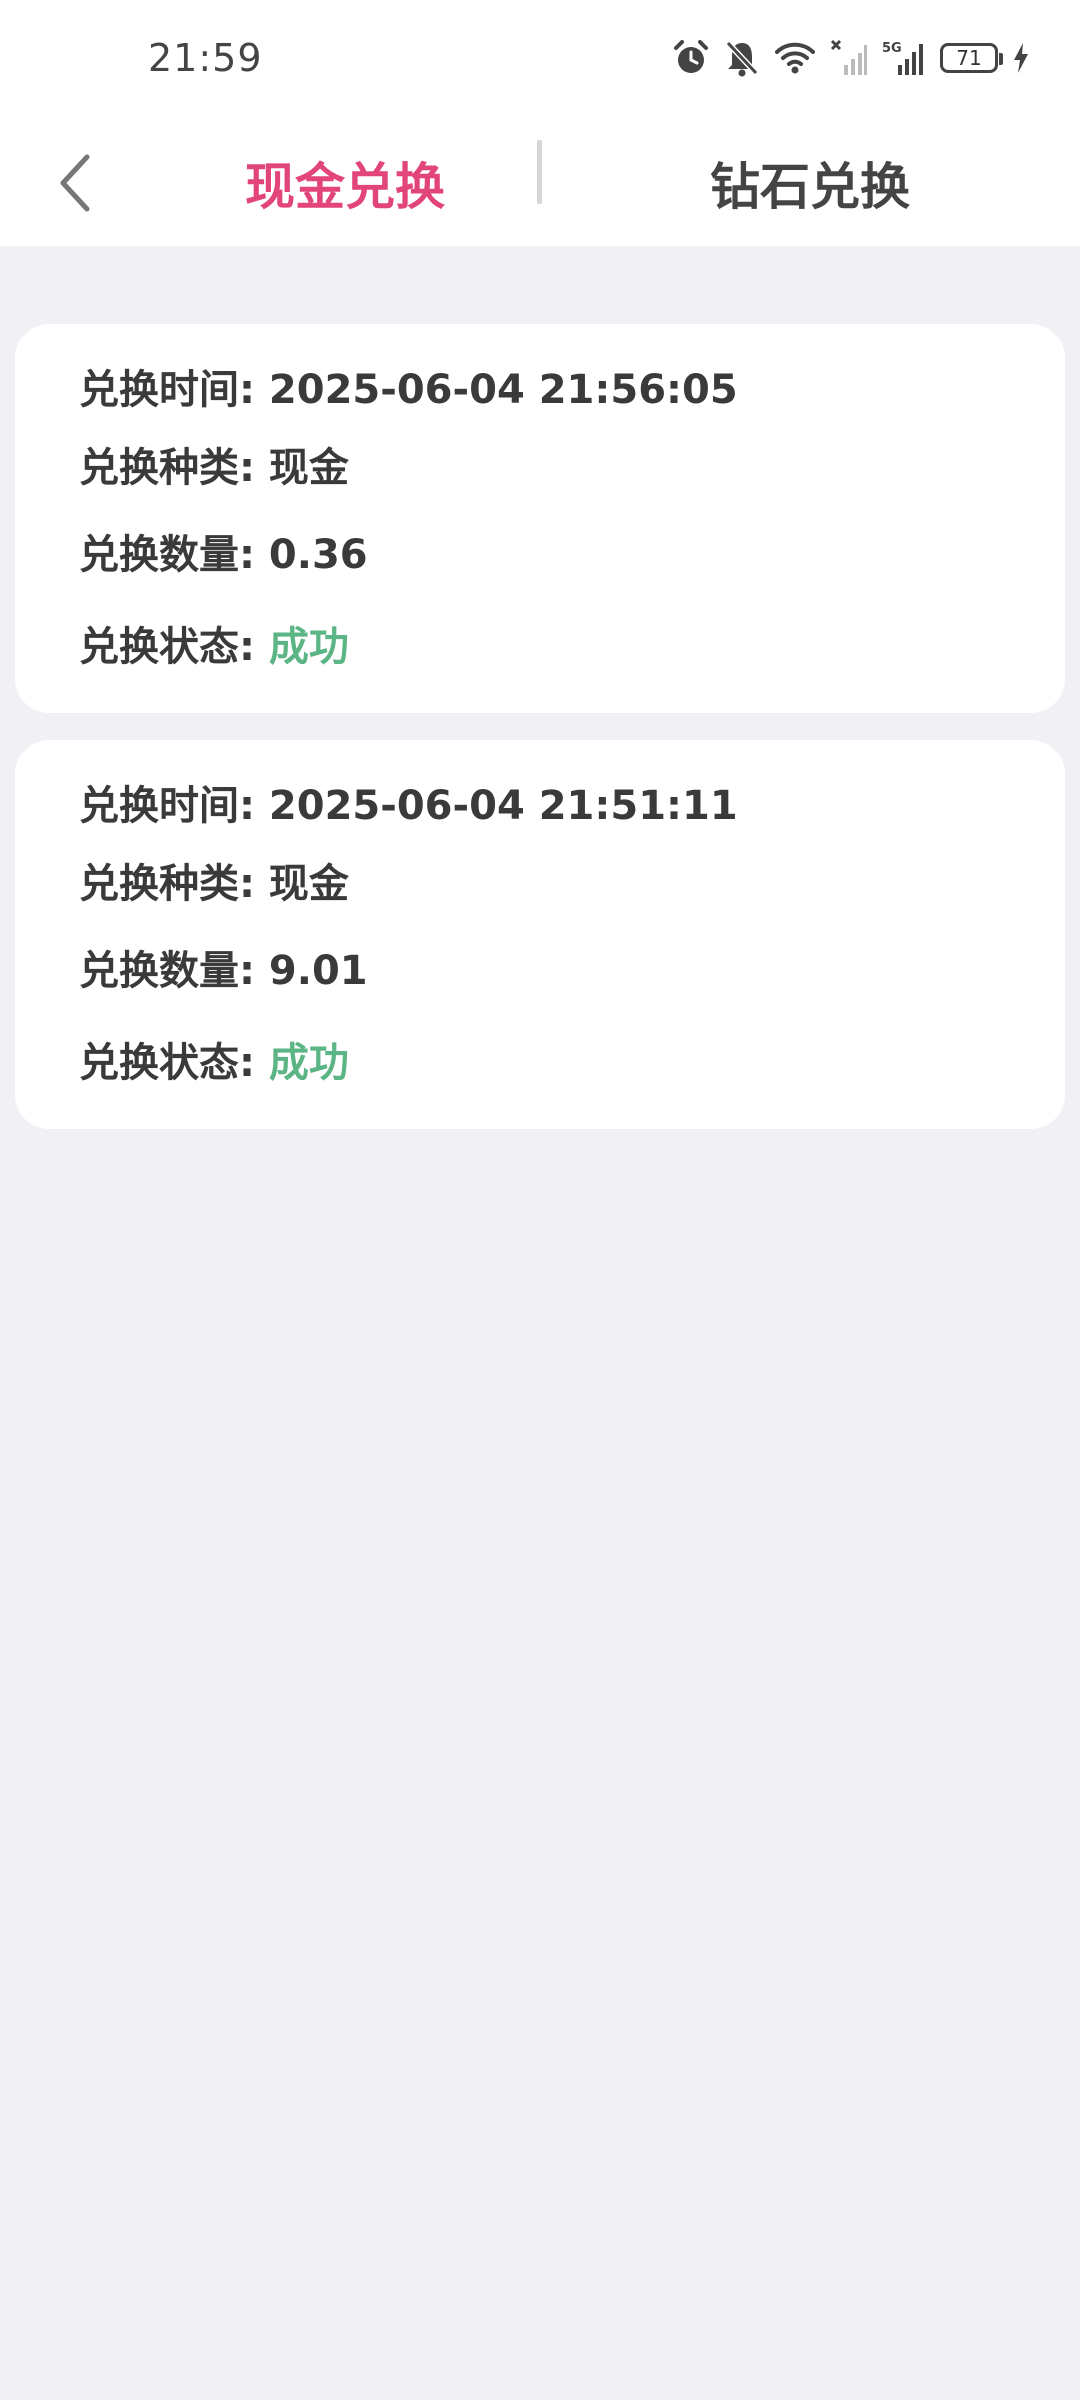  I want to click on record-time-value: 2025-06-04 21:56:05, so click(503, 390).